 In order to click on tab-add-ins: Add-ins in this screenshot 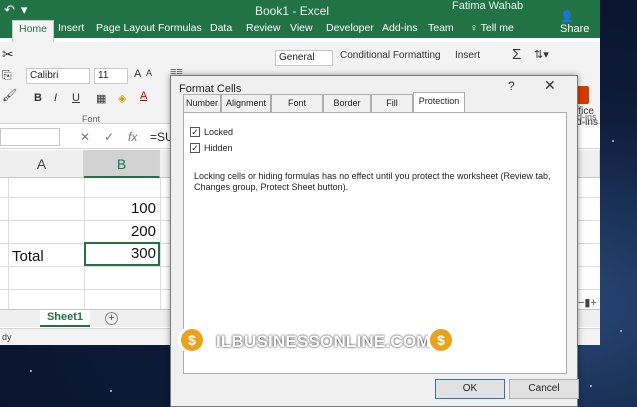, I will do `click(400, 28)`.